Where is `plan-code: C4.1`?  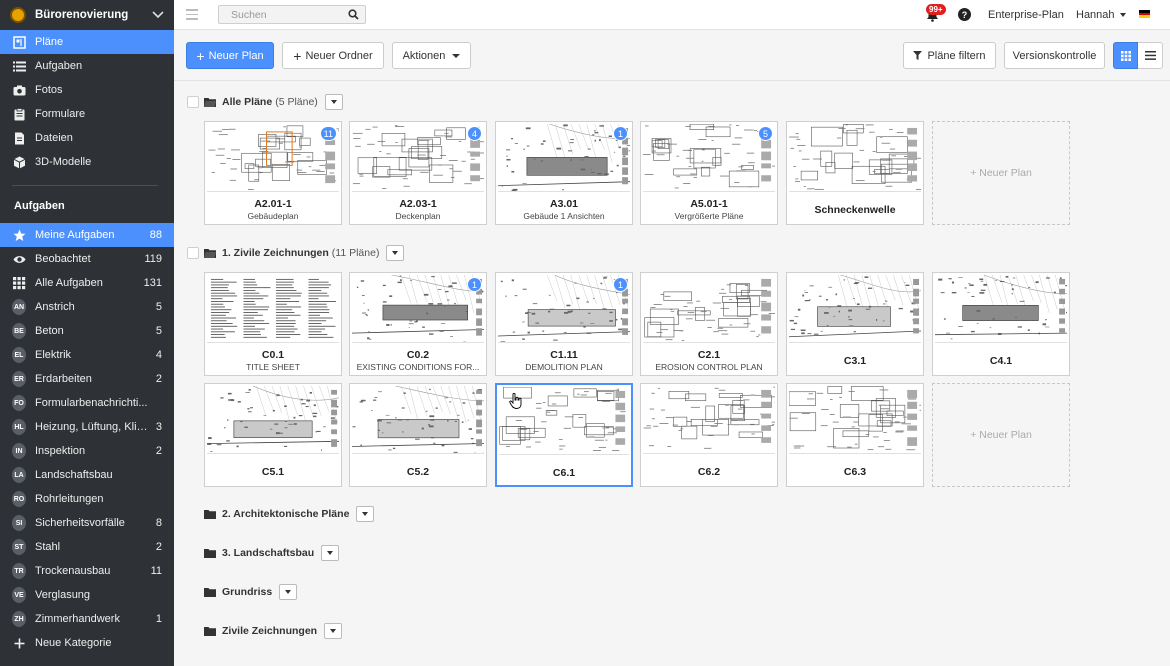 plan-code: C4.1 is located at coordinates (1001, 361).